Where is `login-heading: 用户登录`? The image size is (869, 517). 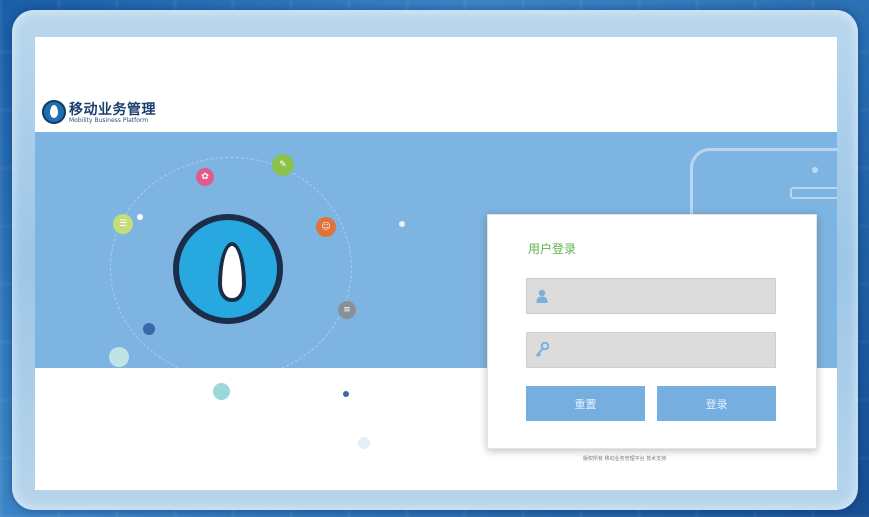 login-heading: 用户登录 is located at coordinates (552, 249).